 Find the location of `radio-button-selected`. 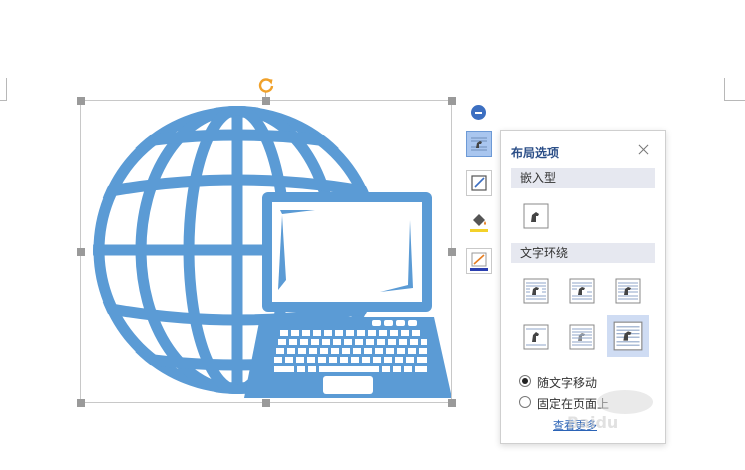

radio-button-selected is located at coordinates (525, 381).